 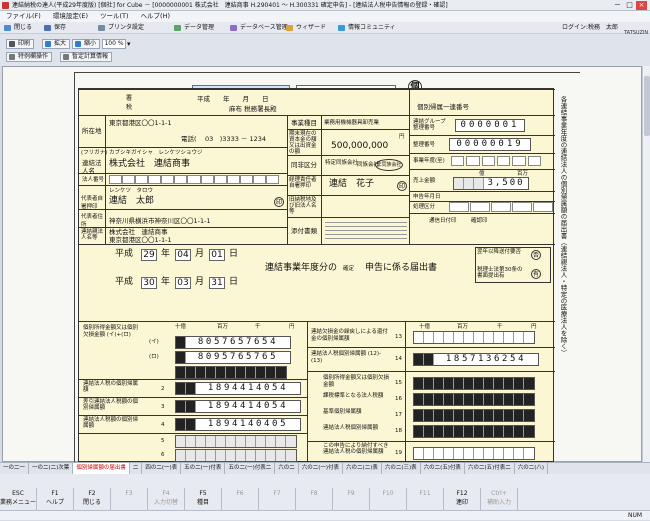 What do you see at coordinates (362, 468) in the screenshot?
I see `tab-sheet: 六の二(二)表` at bounding box center [362, 468].